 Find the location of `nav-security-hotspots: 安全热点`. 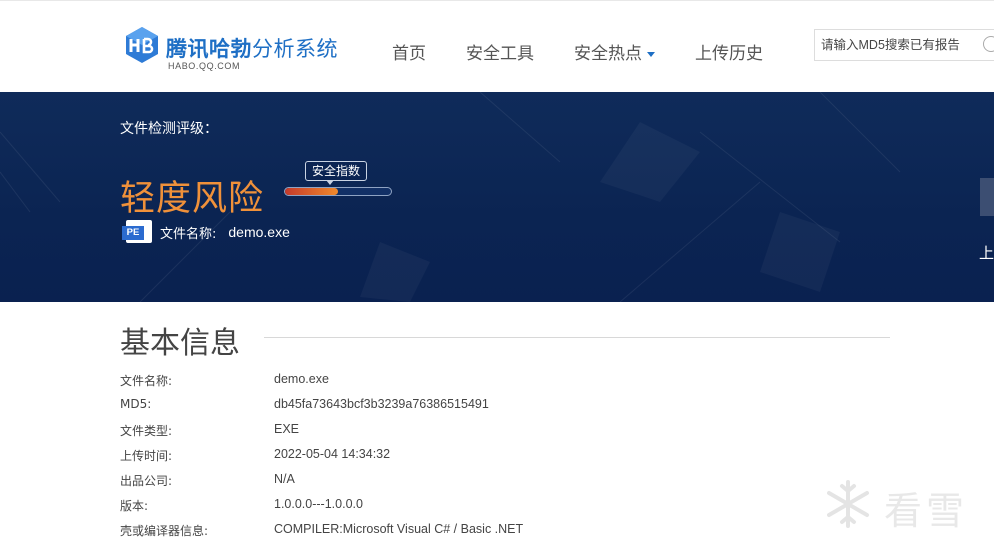

nav-security-hotspots: 安全热点 is located at coordinates (614, 51).